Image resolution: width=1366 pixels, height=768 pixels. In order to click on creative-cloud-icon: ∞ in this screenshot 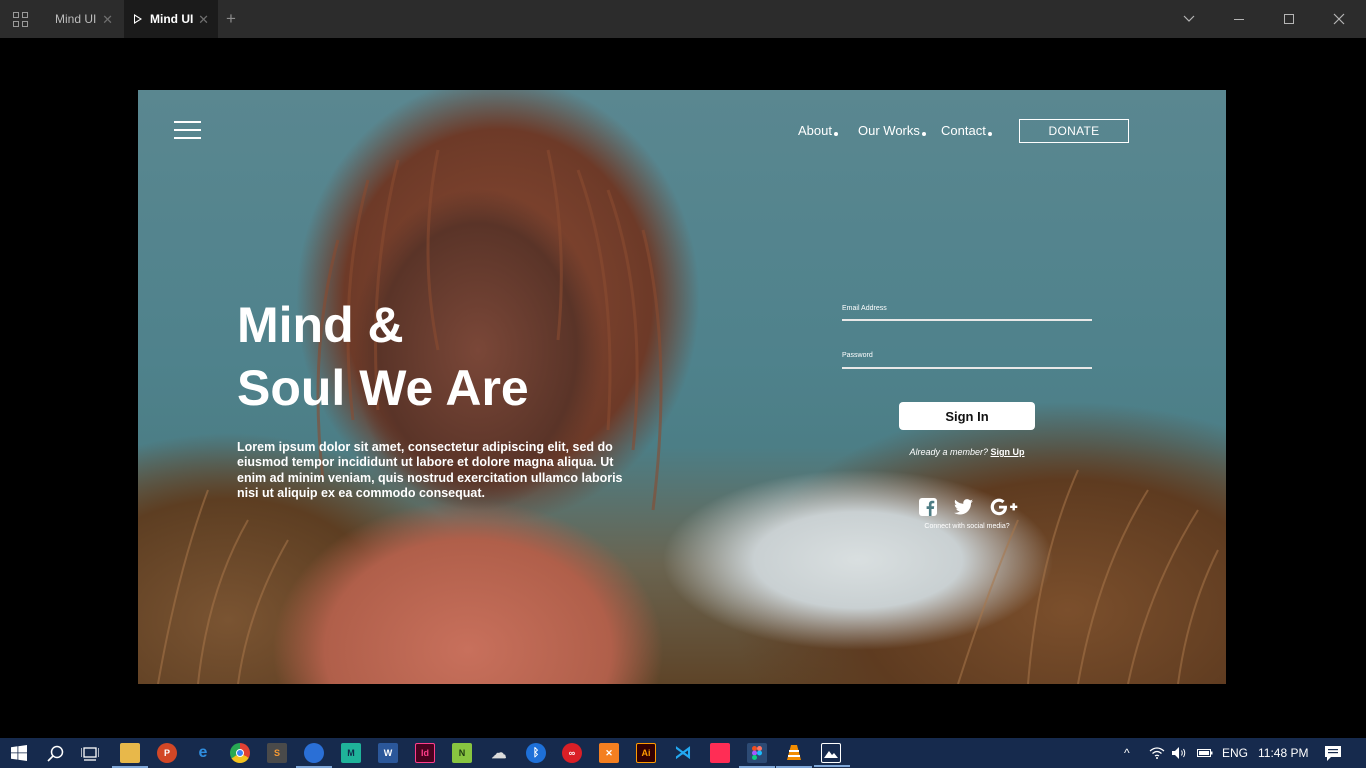, I will do `click(572, 753)`.